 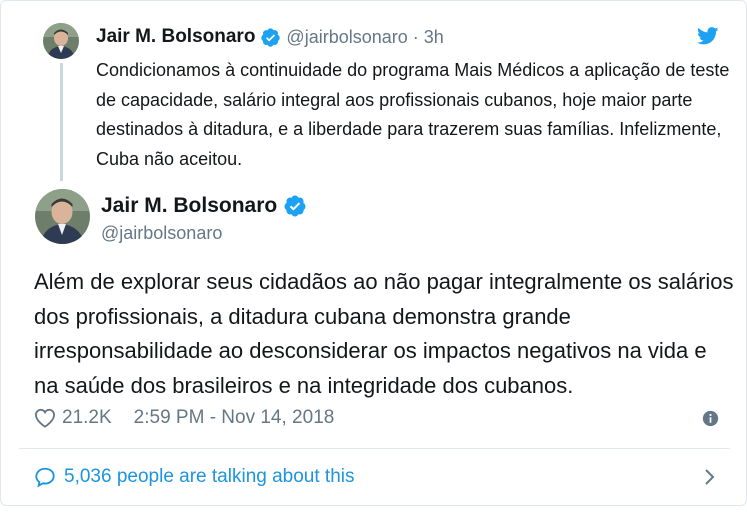 I want to click on info-icon, so click(x=710, y=418).